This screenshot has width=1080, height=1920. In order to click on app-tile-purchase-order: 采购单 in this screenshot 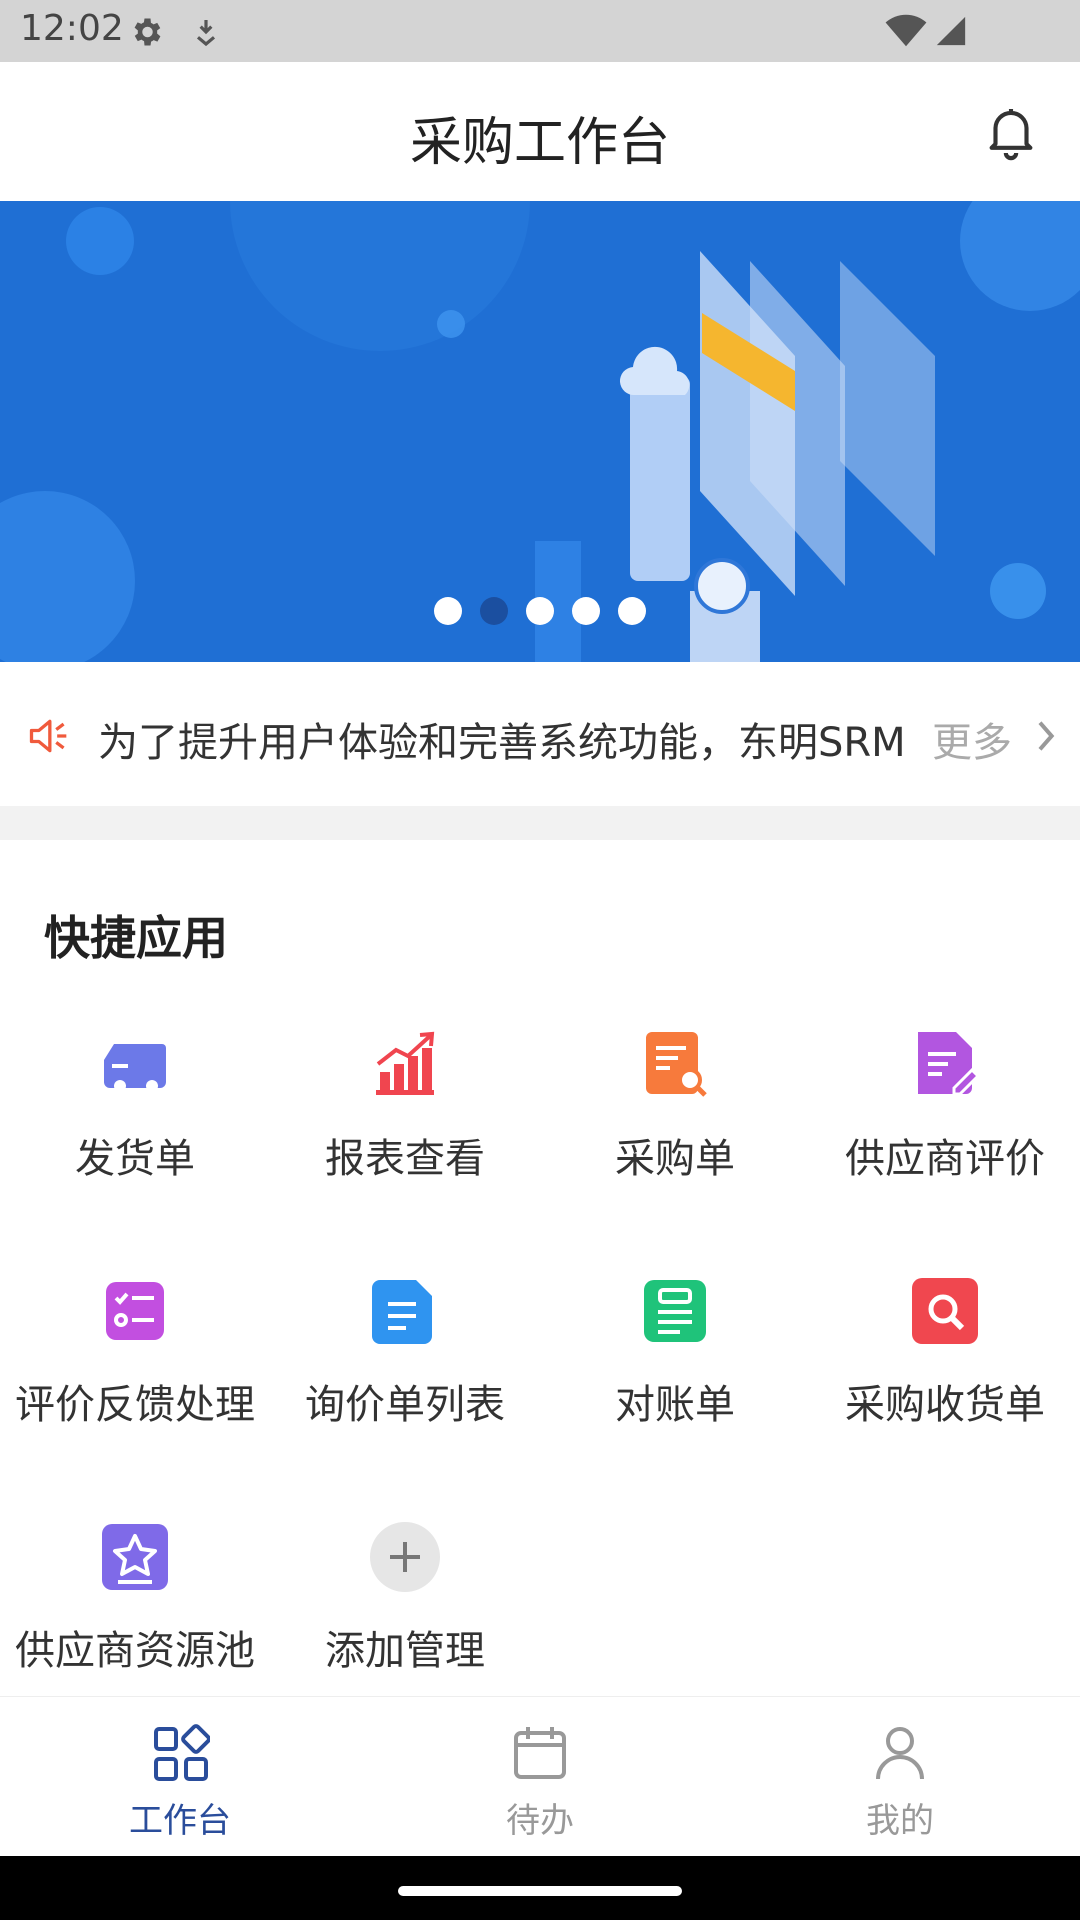, I will do `click(675, 1120)`.